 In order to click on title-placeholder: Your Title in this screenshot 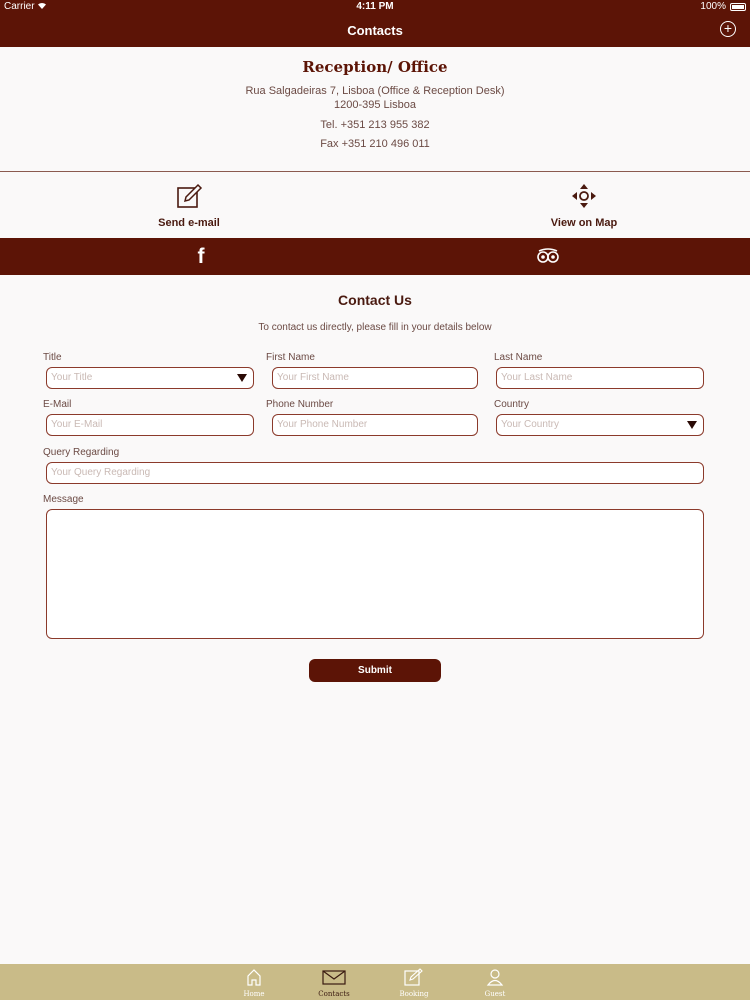, I will do `click(72, 377)`.